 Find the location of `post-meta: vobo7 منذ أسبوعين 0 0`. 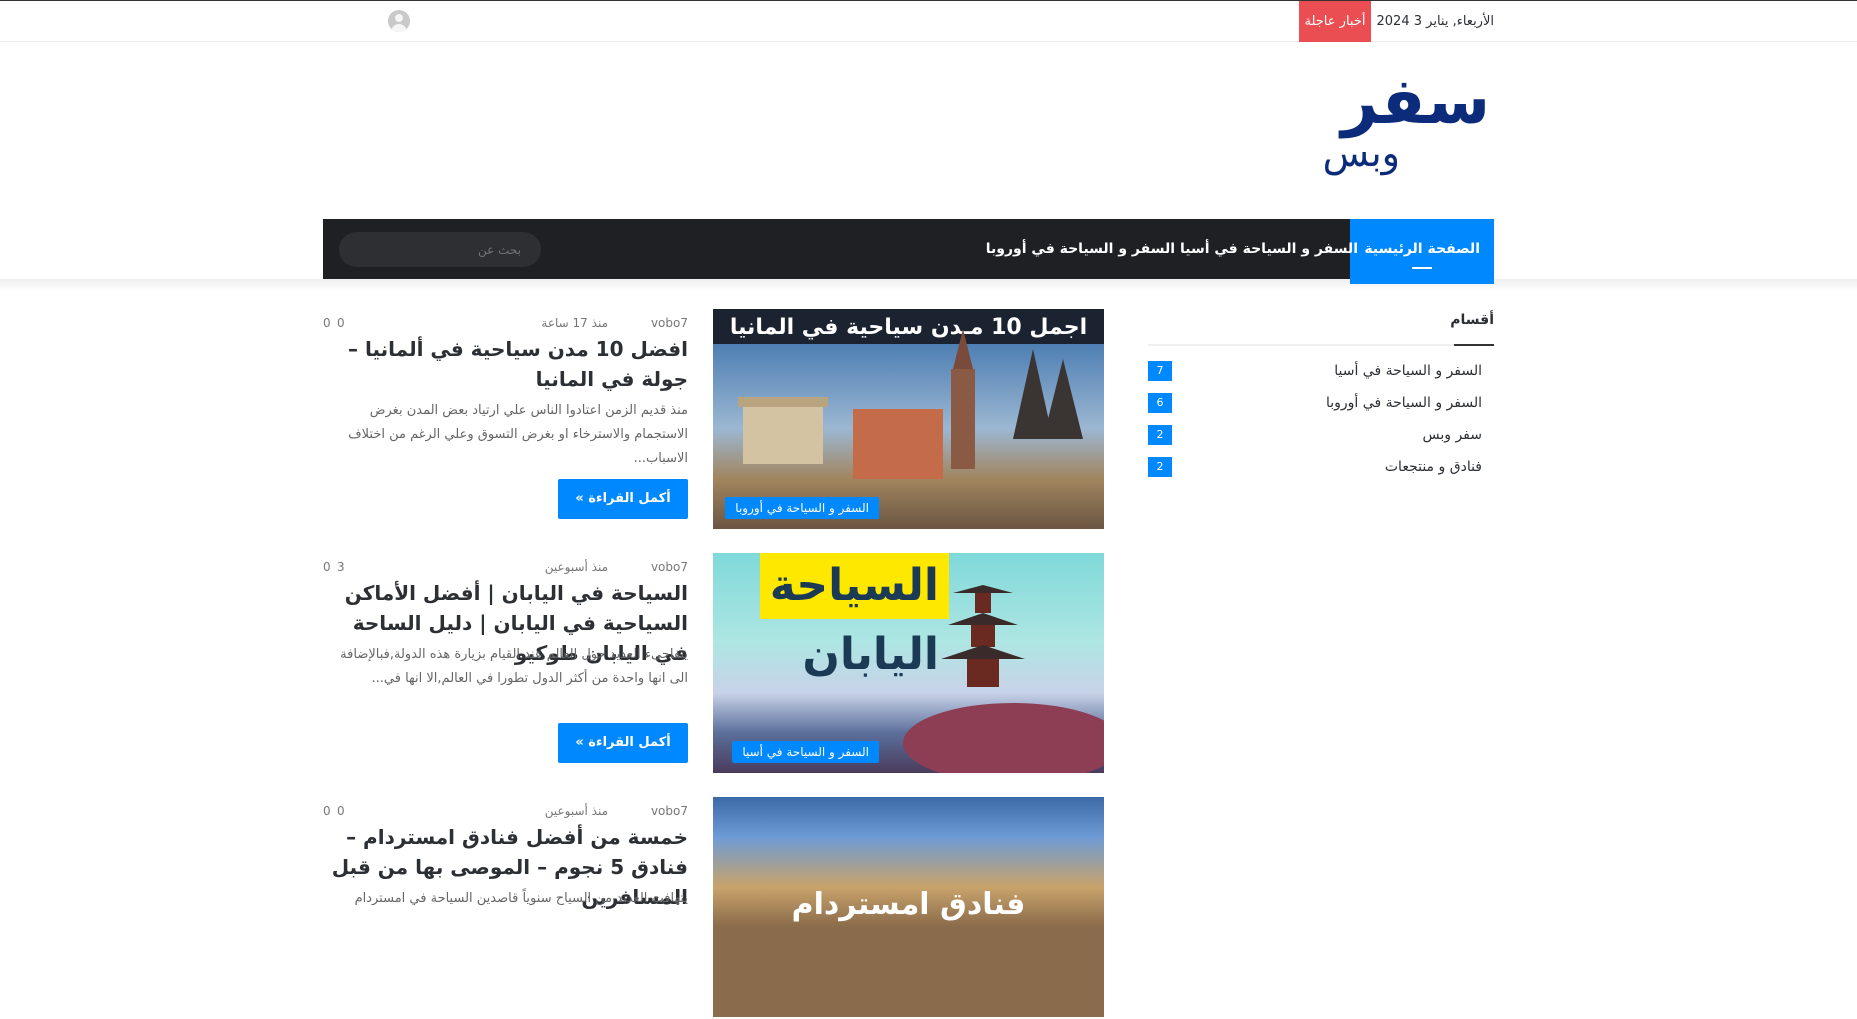

post-meta: vobo7 منذ أسبوعين 0 0 is located at coordinates (505, 812).